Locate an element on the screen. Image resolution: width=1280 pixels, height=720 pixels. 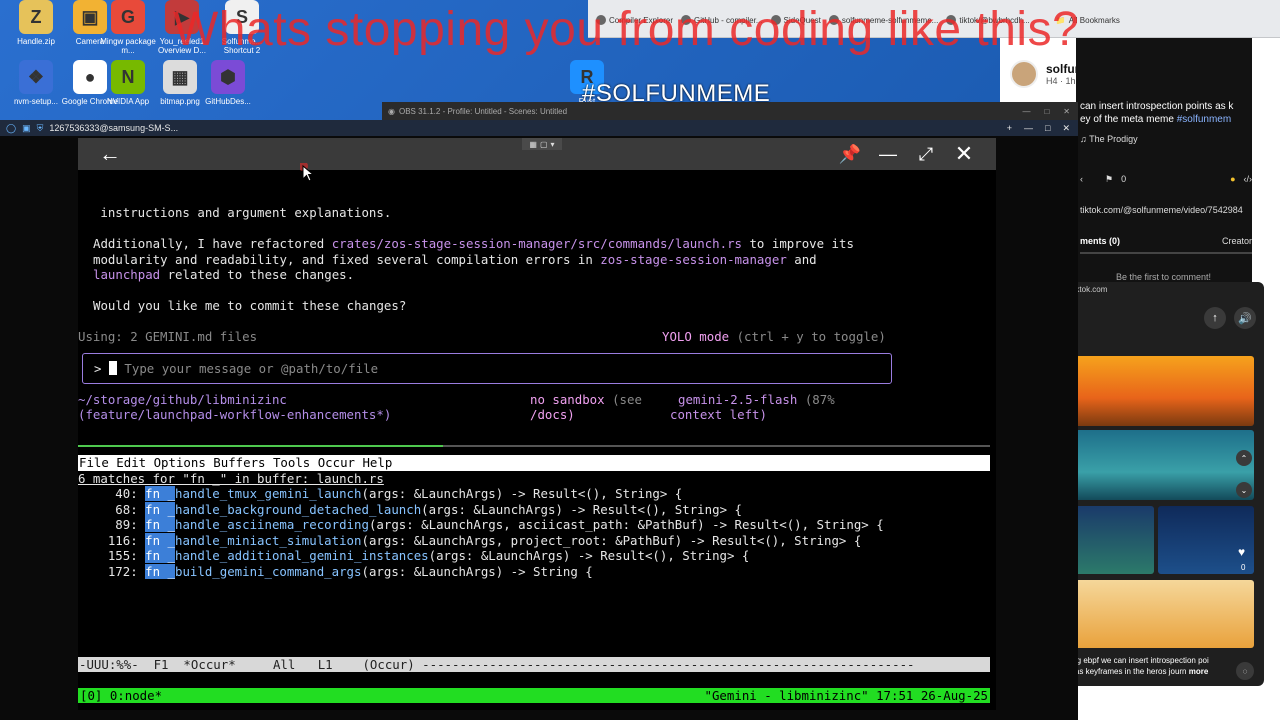
chevron-down-icon: ▾ is located at coordinates (552, 144).